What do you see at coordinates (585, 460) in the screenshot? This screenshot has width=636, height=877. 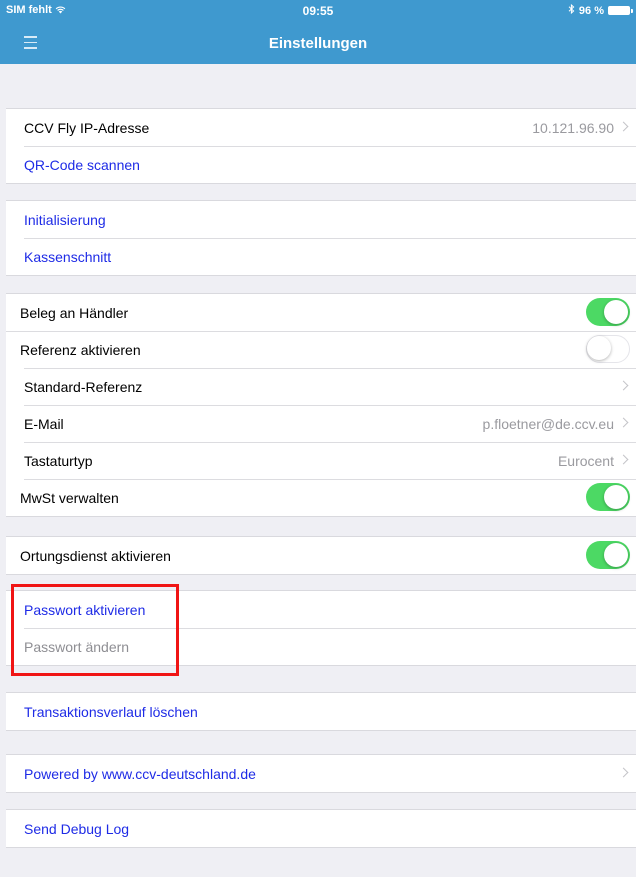 I see `keyboard-type-value: Eurocent` at bounding box center [585, 460].